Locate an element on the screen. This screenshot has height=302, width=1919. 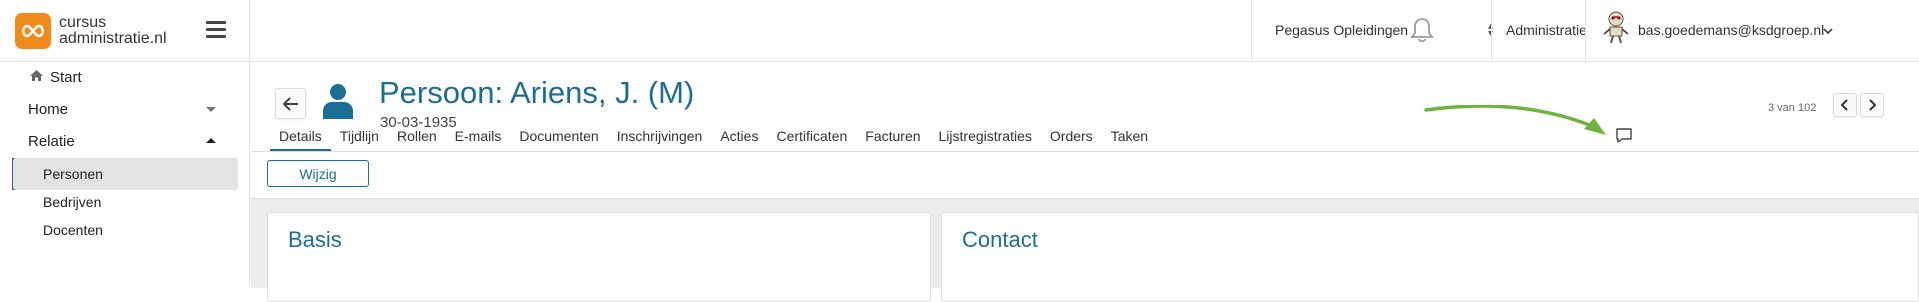
sidebar-item-home: Home is located at coordinates (125, 109).